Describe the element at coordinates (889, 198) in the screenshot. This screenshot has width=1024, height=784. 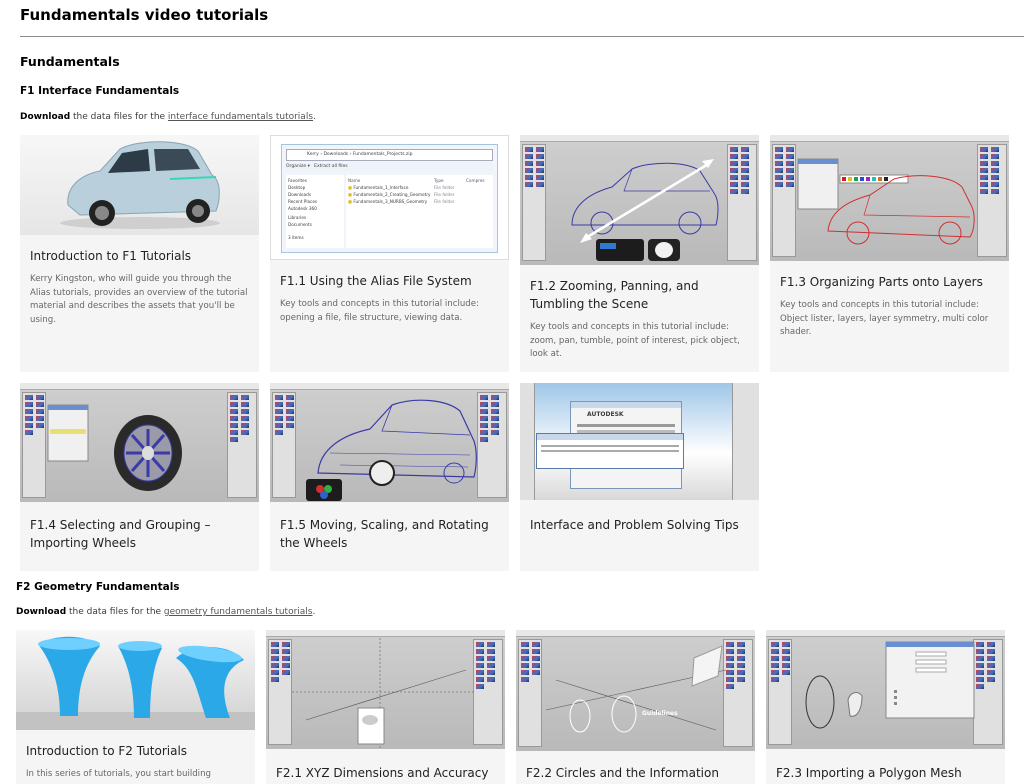
I see `alias-layers-thumbnail` at that location.